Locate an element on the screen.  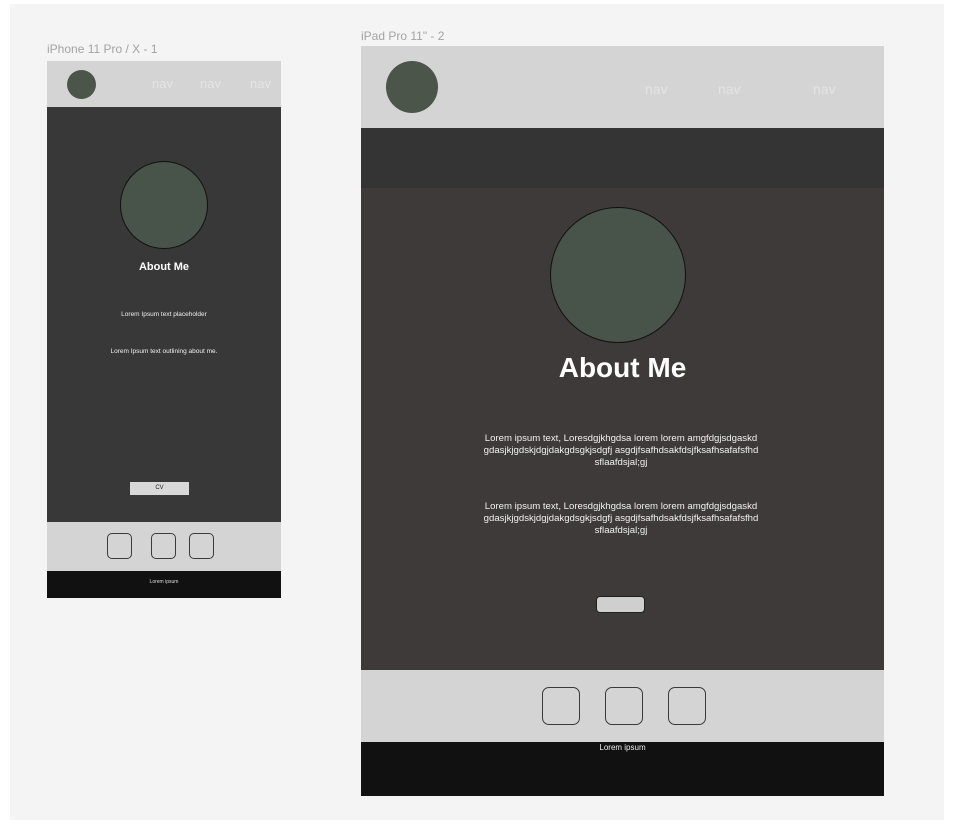
phone-header: nav nav nav is located at coordinates (164, 84).